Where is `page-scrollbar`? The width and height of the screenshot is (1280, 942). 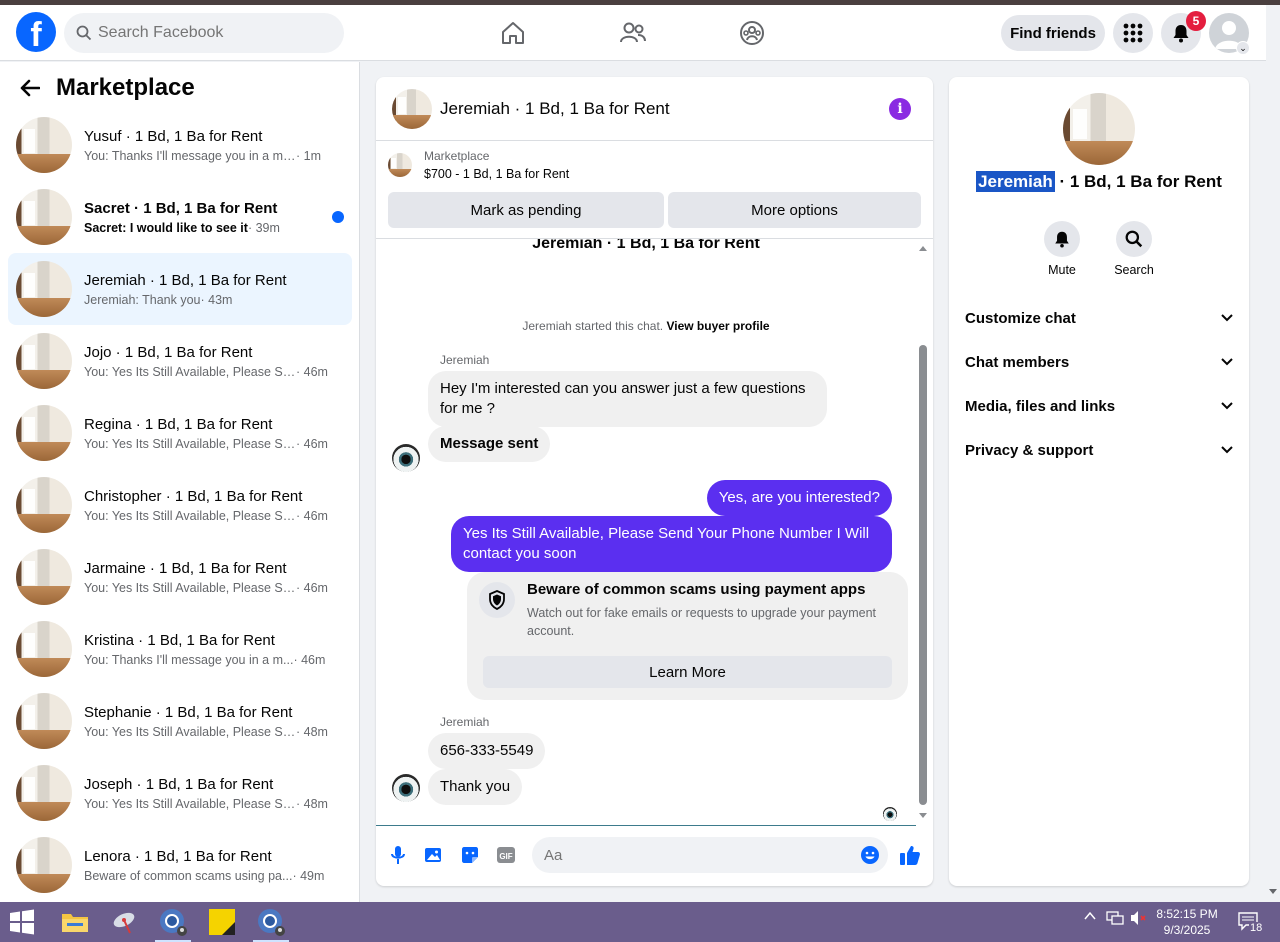
page-scrollbar is located at coordinates (1273, 453).